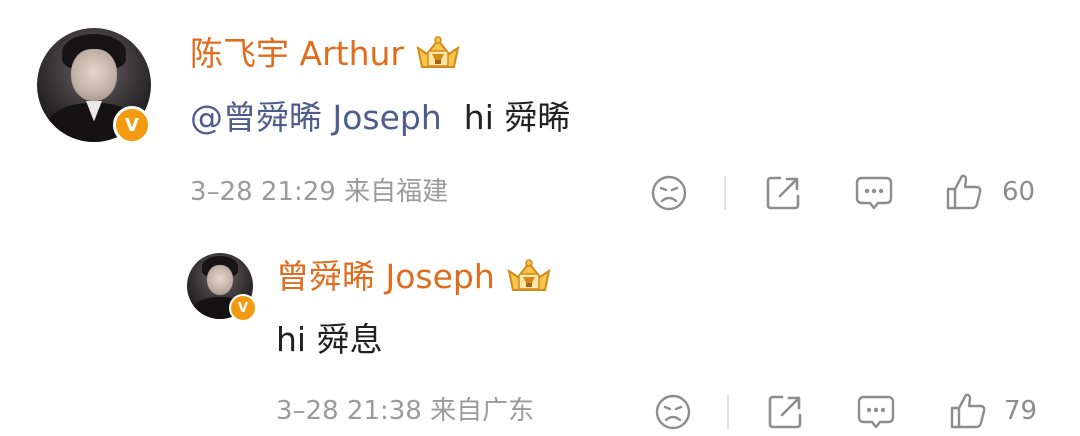 This screenshot has height=436, width=1080. Describe the element at coordinates (297, 53) in the screenshot. I see `comment-author-label: 陈飞宇 Arthur` at that location.